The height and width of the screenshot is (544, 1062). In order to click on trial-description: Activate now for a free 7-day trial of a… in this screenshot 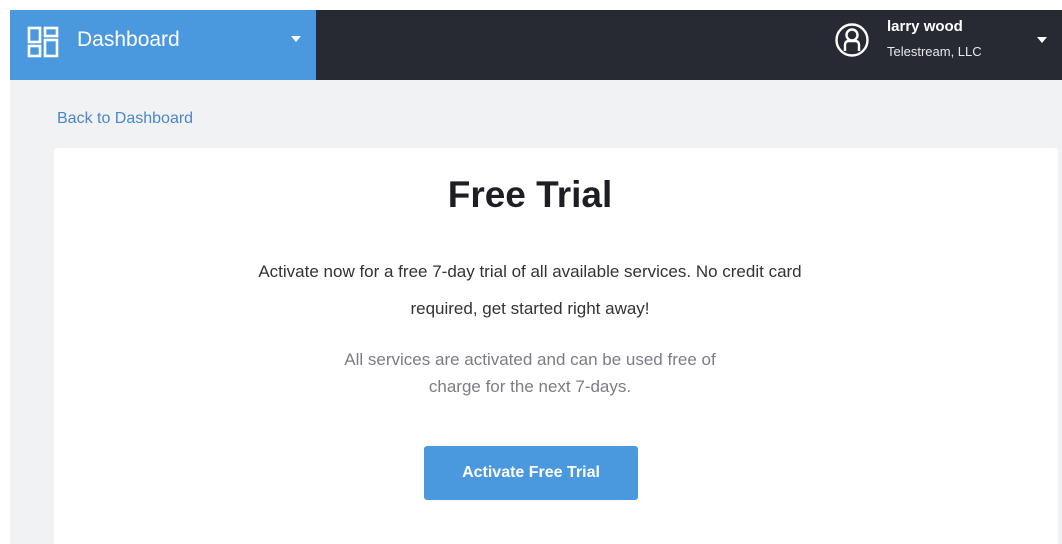, I will do `click(530, 290)`.